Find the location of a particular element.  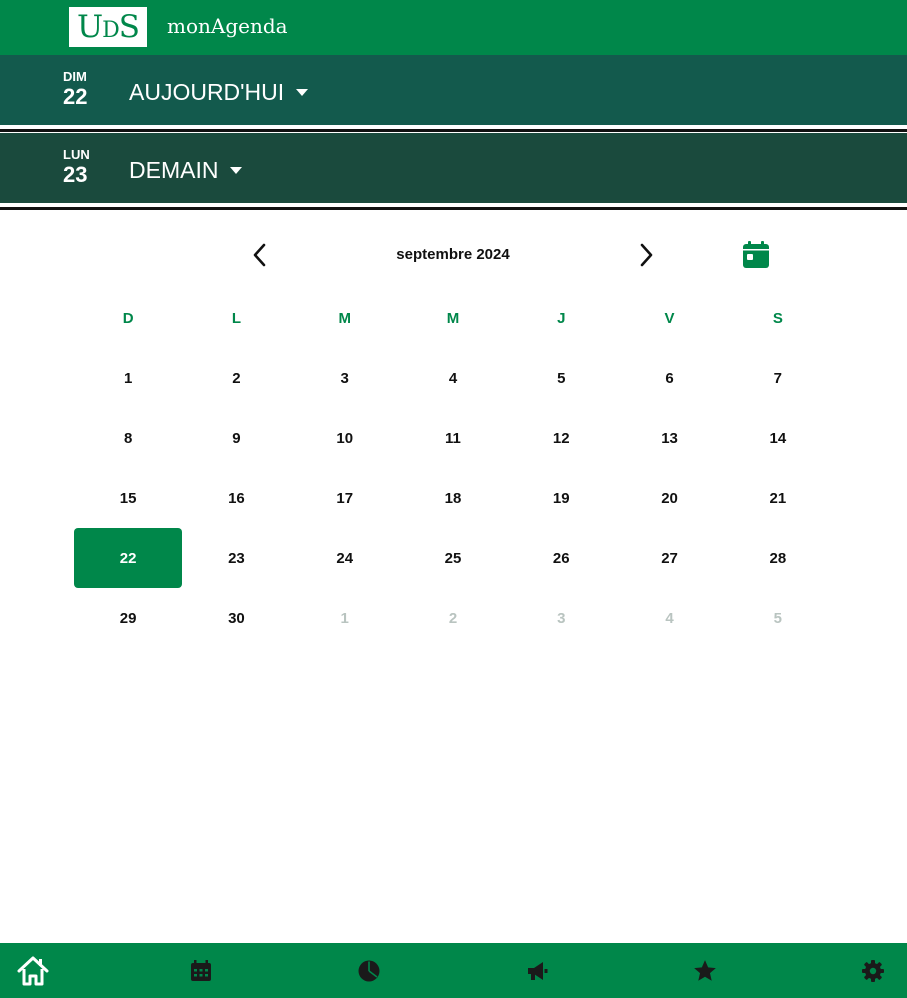

day-cell: 20 is located at coordinates (669, 498).